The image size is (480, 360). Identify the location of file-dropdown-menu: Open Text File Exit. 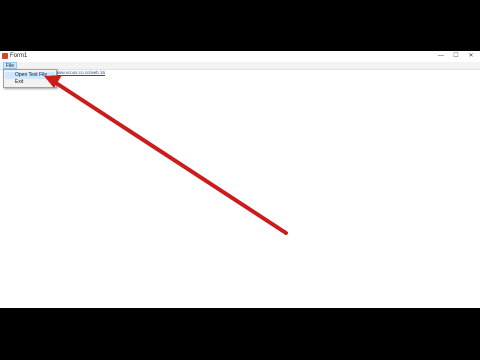
(30, 78).